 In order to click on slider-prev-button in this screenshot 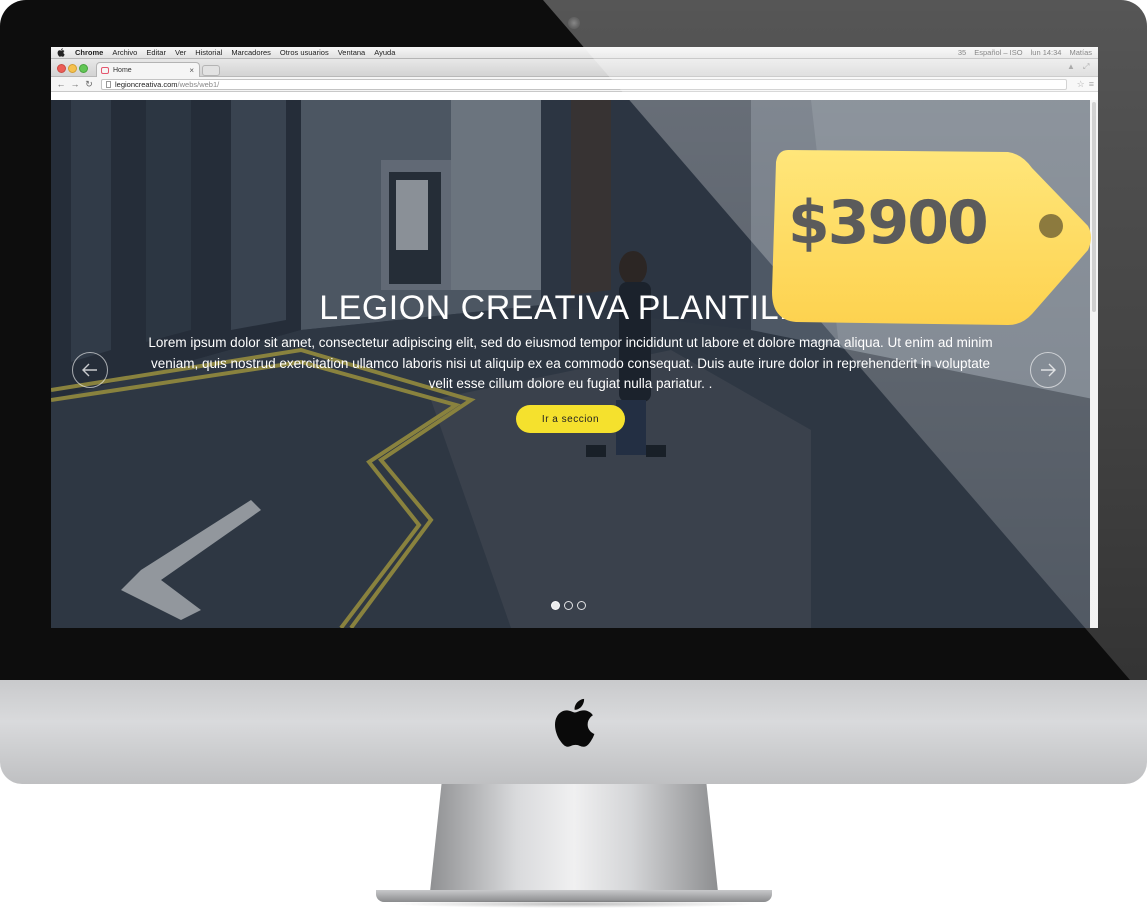, I will do `click(90, 370)`.